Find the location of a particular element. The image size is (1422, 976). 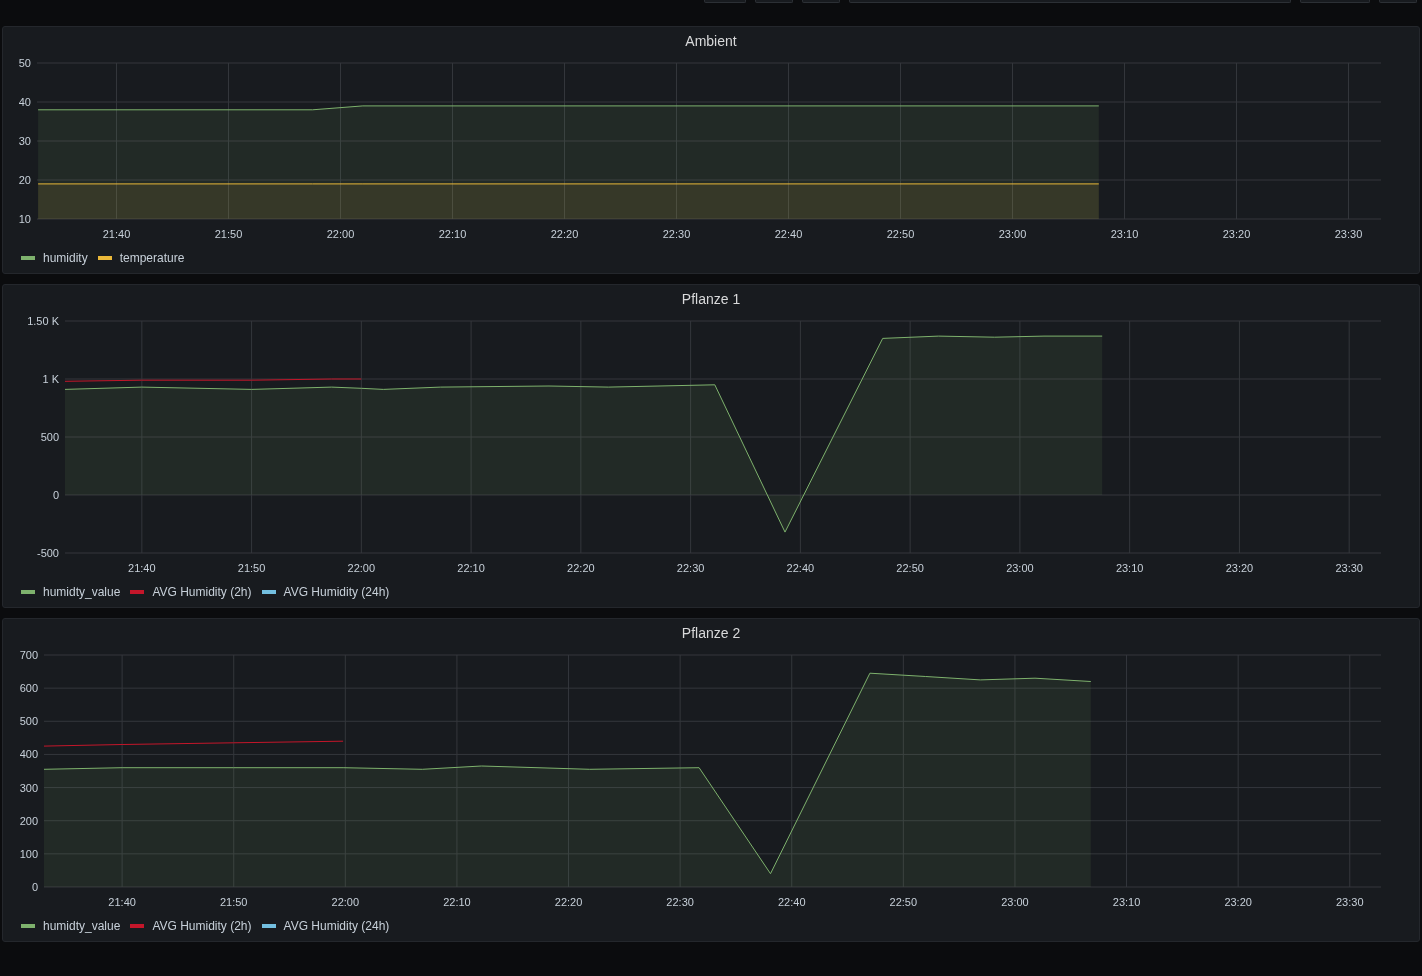

y-axis-label: 200 is located at coordinates (28, 820).